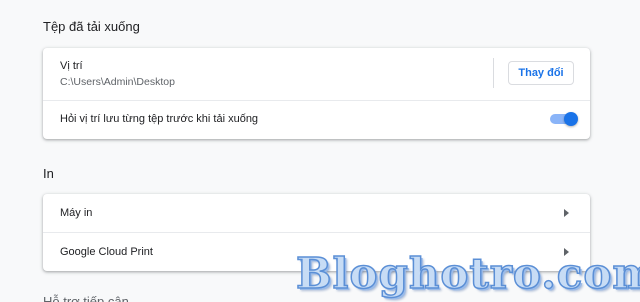  I want to click on cloud-print-label: Google Cloud Print, so click(106, 252).